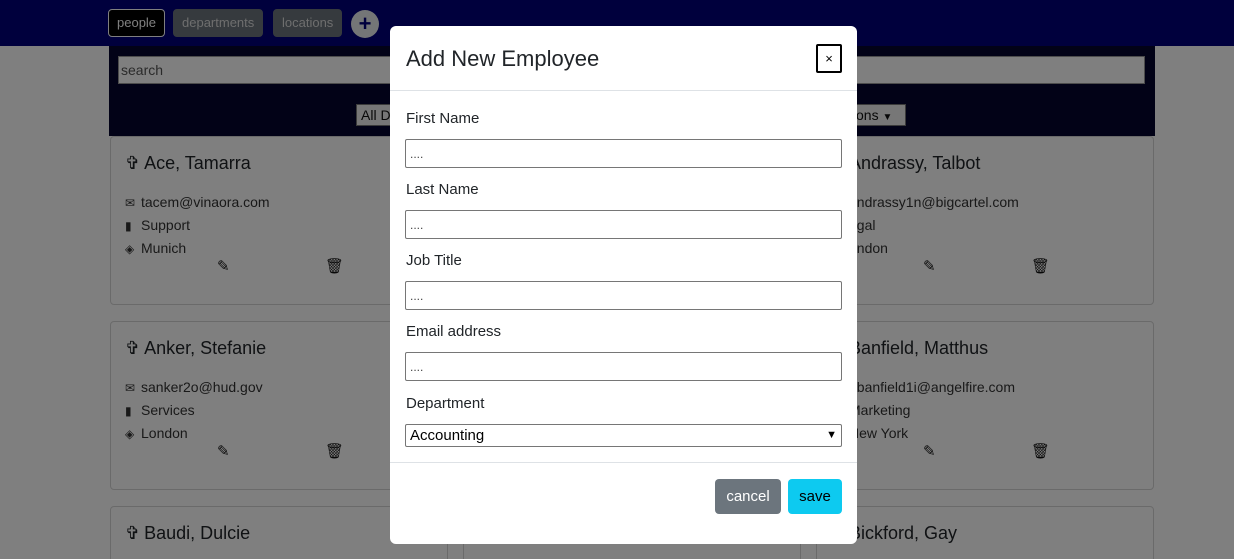  Describe the element at coordinates (454, 331) in the screenshot. I see `email-label: Email address` at that location.